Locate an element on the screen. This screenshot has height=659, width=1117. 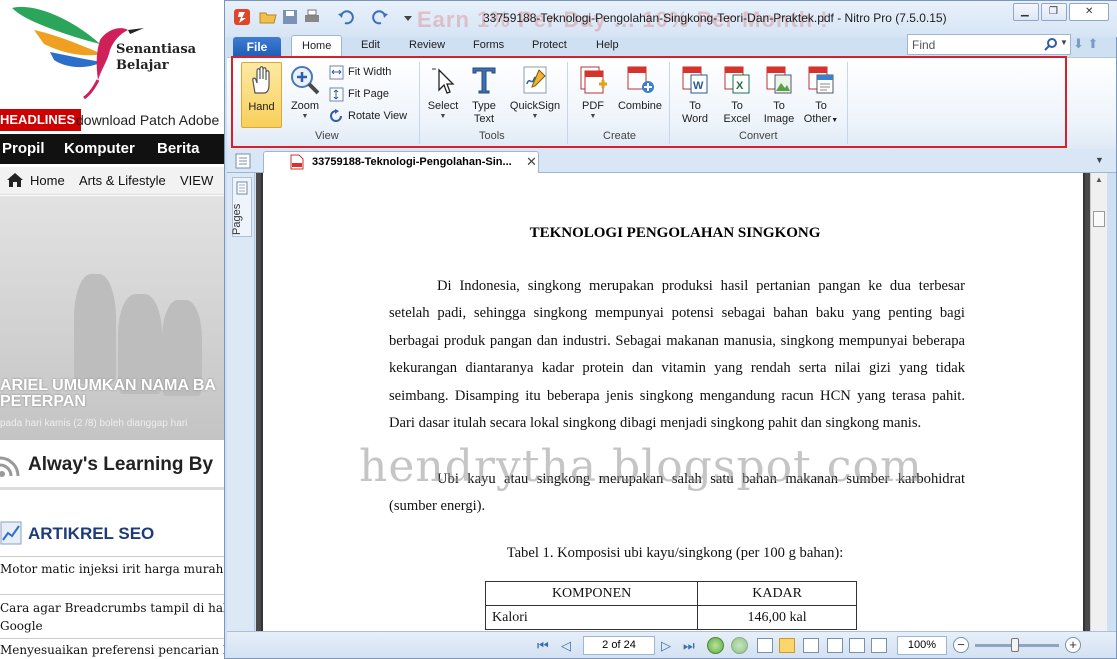
tabs-dropdown-icon: ▼ is located at coordinates (1099, 160).